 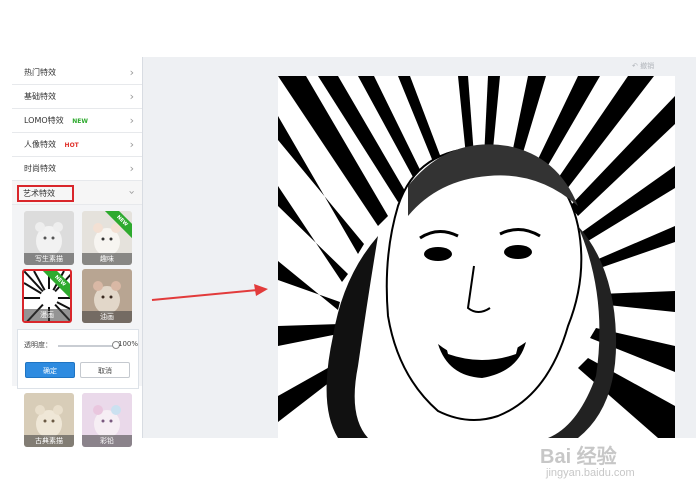 I want to click on red-arrow-annotation, so click(x=209, y=292).